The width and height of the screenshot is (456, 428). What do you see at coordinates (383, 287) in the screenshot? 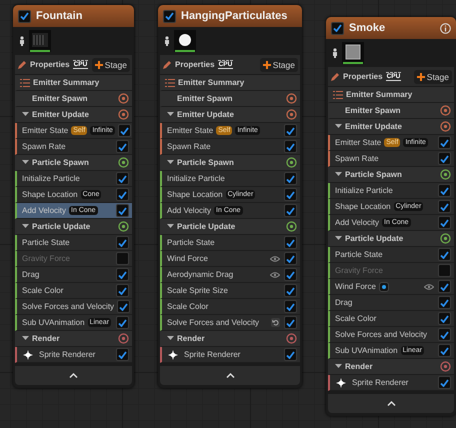
I see `input-pin-icon` at bounding box center [383, 287].